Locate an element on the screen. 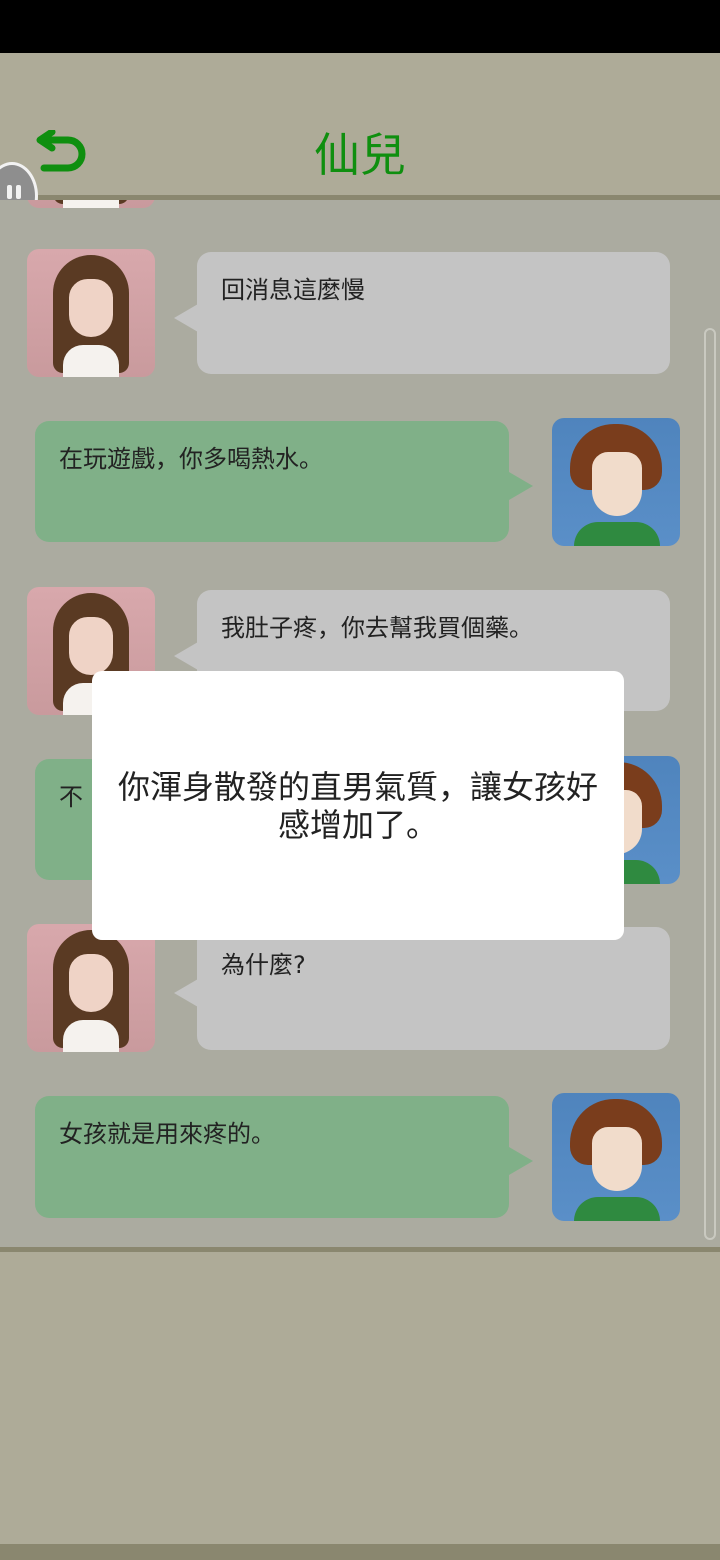  message-bubble: 為什麼? is located at coordinates (433, 988).